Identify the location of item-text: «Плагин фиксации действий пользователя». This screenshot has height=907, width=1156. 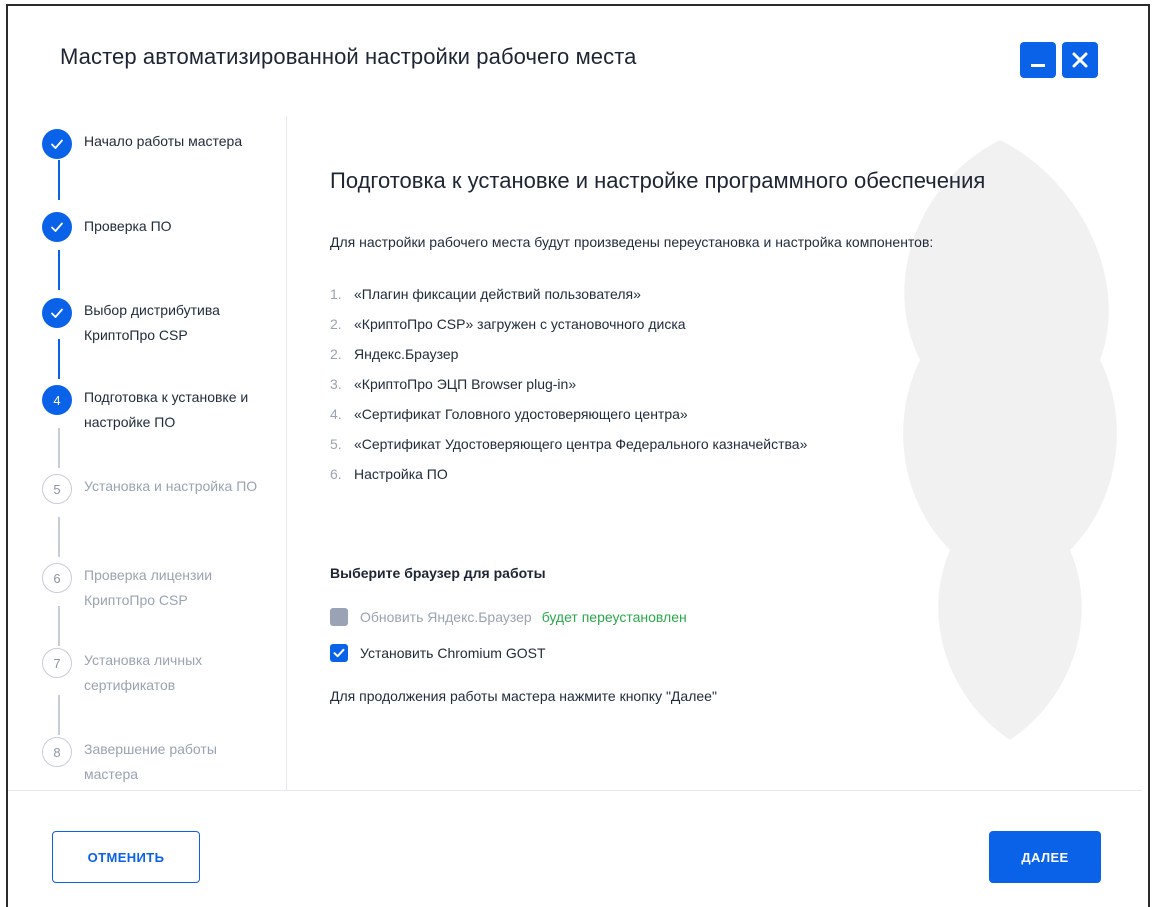
(497, 294).